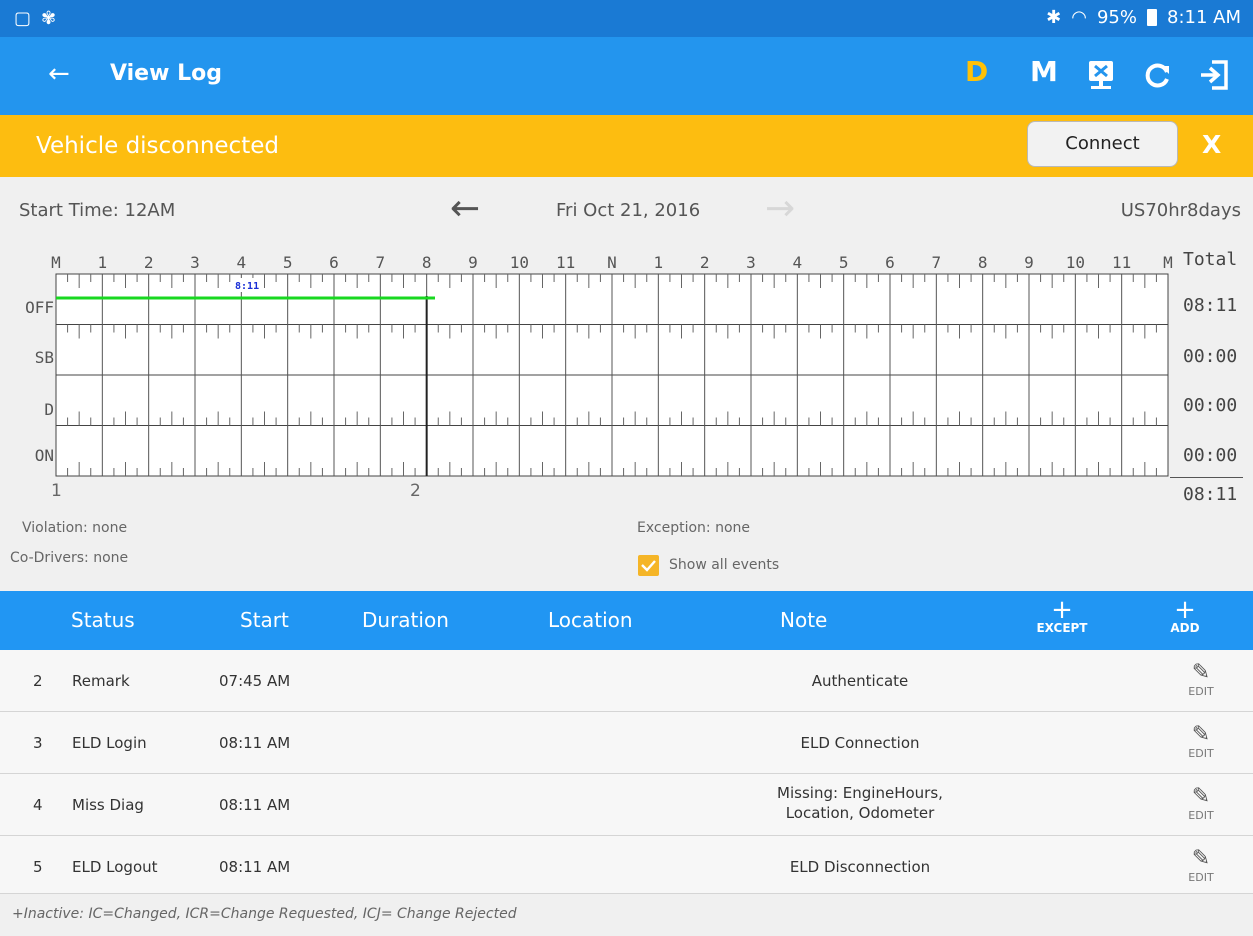 This screenshot has width=1253, height=936. What do you see at coordinates (626, 681) in the screenshot?
I see `table-row: 2 Remark 07:45 AM Authenticate ✎ EDIT` at bounding box center [626, 681].